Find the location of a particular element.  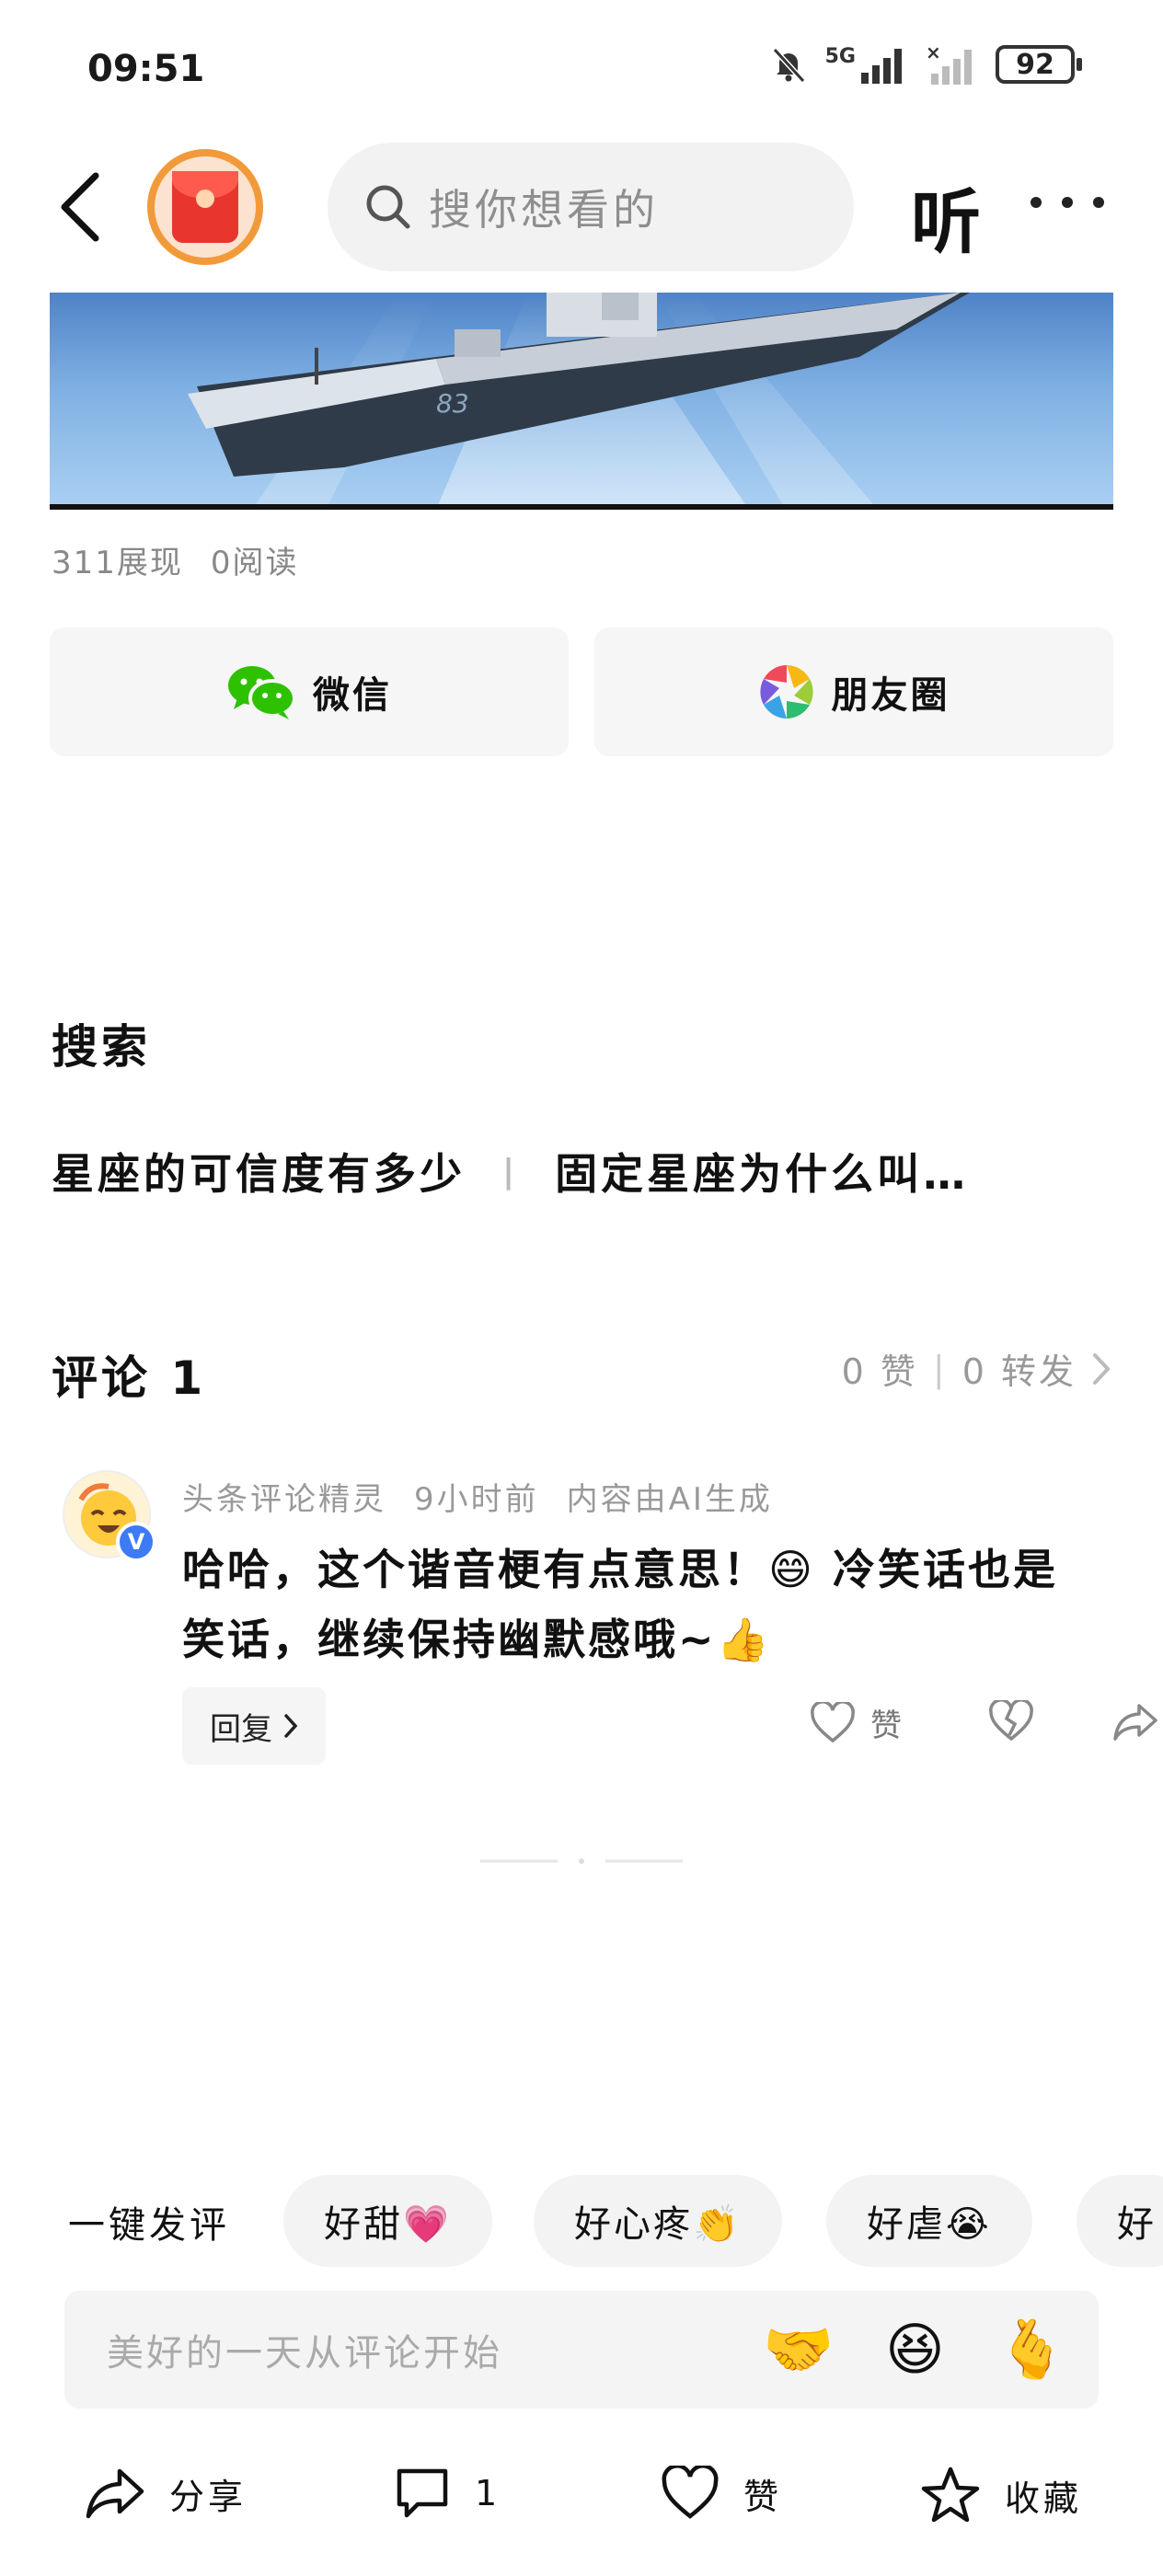

search-icon is located at coordinates (388, 207).